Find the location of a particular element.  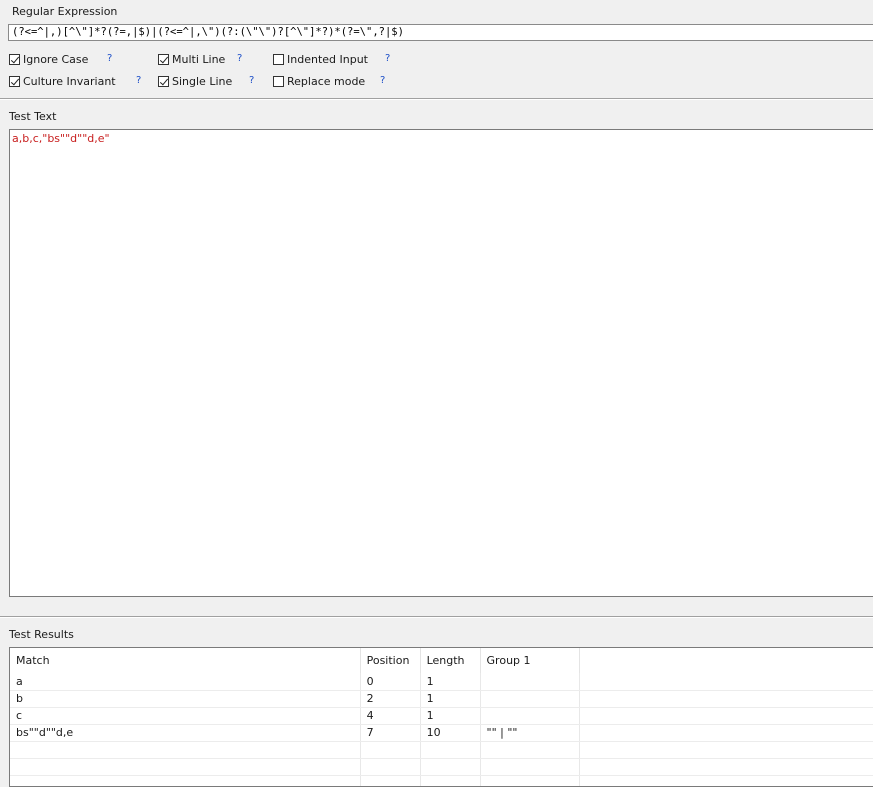

multi-line-checkbox is located at coordinates (163, 59).